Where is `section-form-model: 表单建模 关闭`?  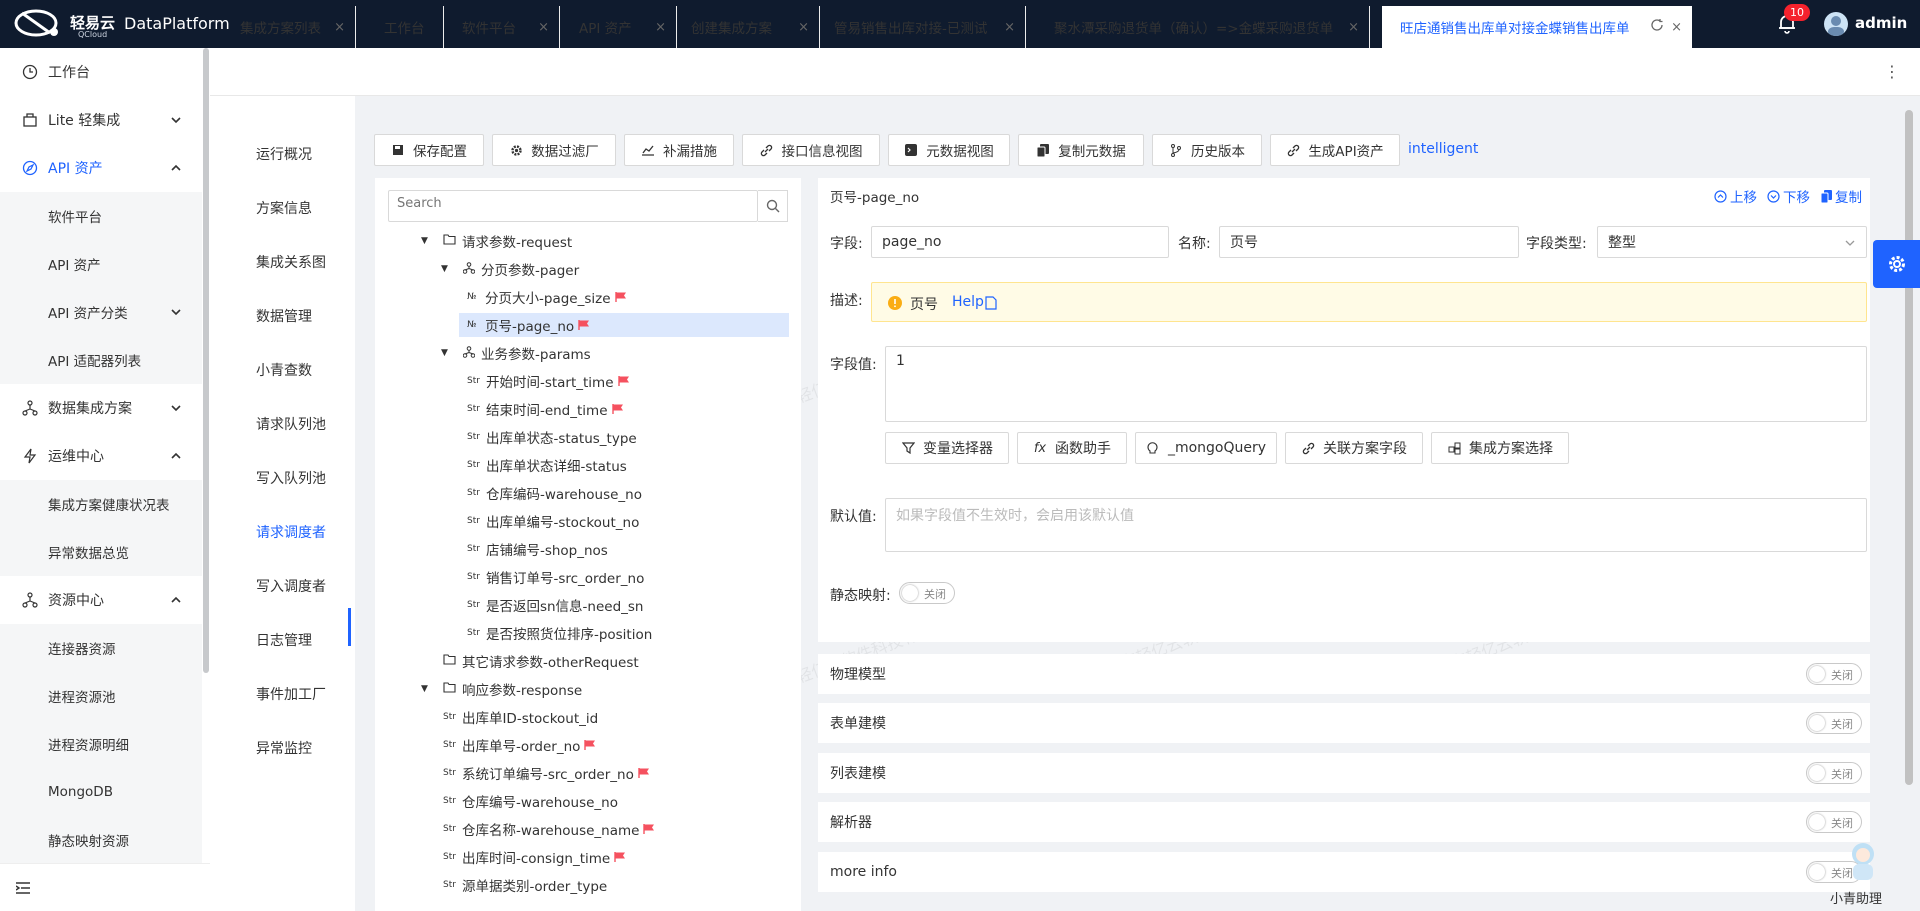 section-form-model: 表单建模 关闭 is located at coordinates (1344, 723).